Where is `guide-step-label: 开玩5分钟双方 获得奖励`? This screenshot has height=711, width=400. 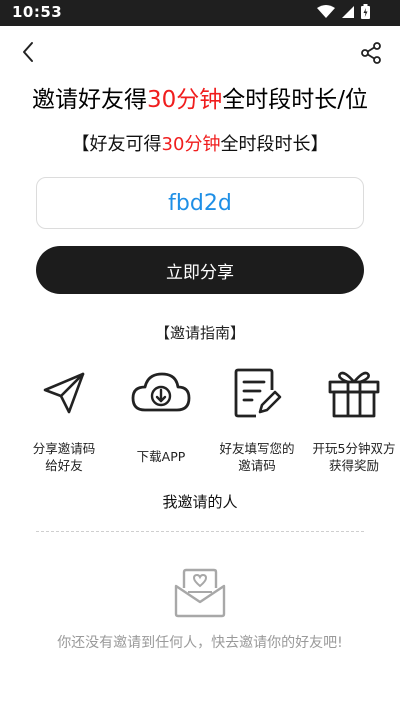
guide-step-label: 开玩5分钟双方 获得奖励 is located at coordinates (352, 457).